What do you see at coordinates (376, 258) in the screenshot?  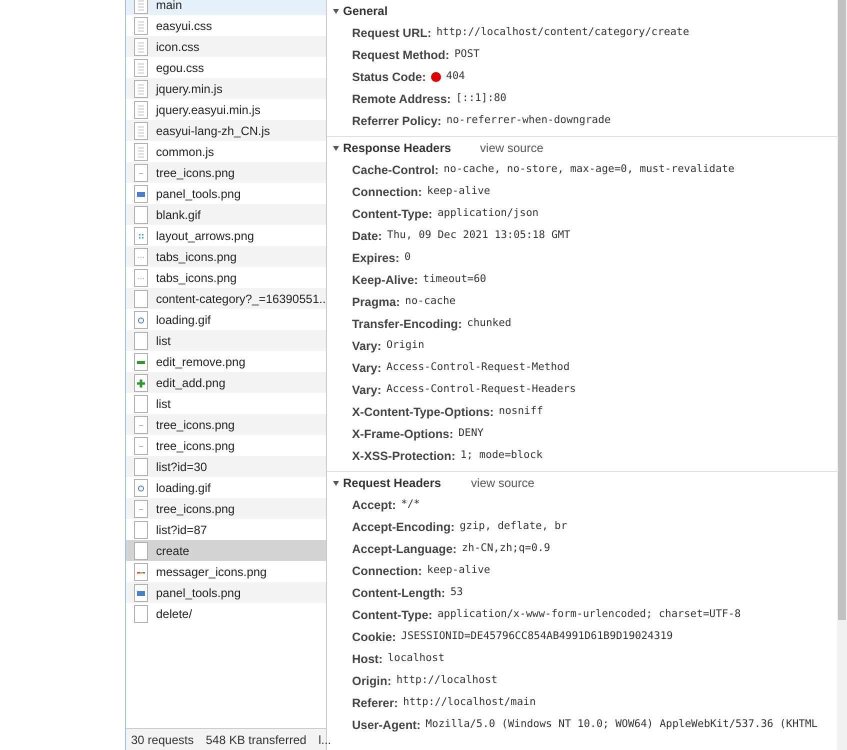 I see `header-name: Expires:` at bounding box center [376, 258].